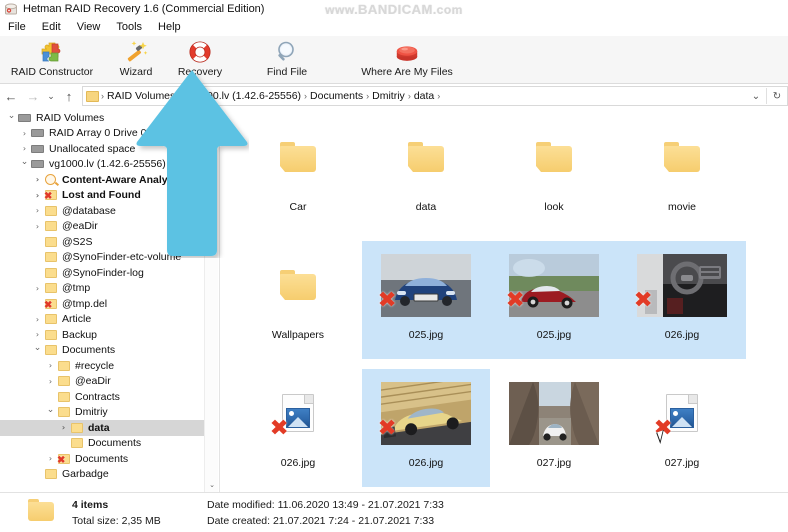 The image size is (788, 532). I want to click on forward-button: →, so click(33, 96).